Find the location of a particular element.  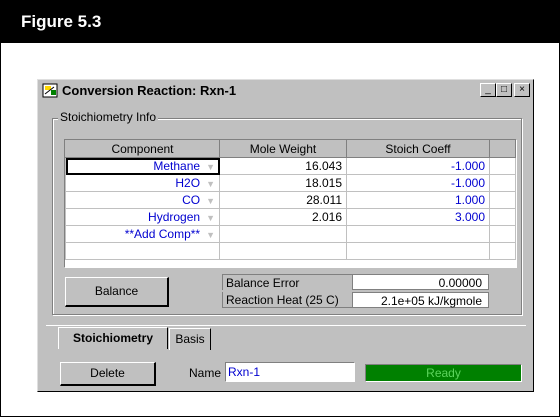

add-component-label: **Add Comp** is located at coordinates (162, 234).